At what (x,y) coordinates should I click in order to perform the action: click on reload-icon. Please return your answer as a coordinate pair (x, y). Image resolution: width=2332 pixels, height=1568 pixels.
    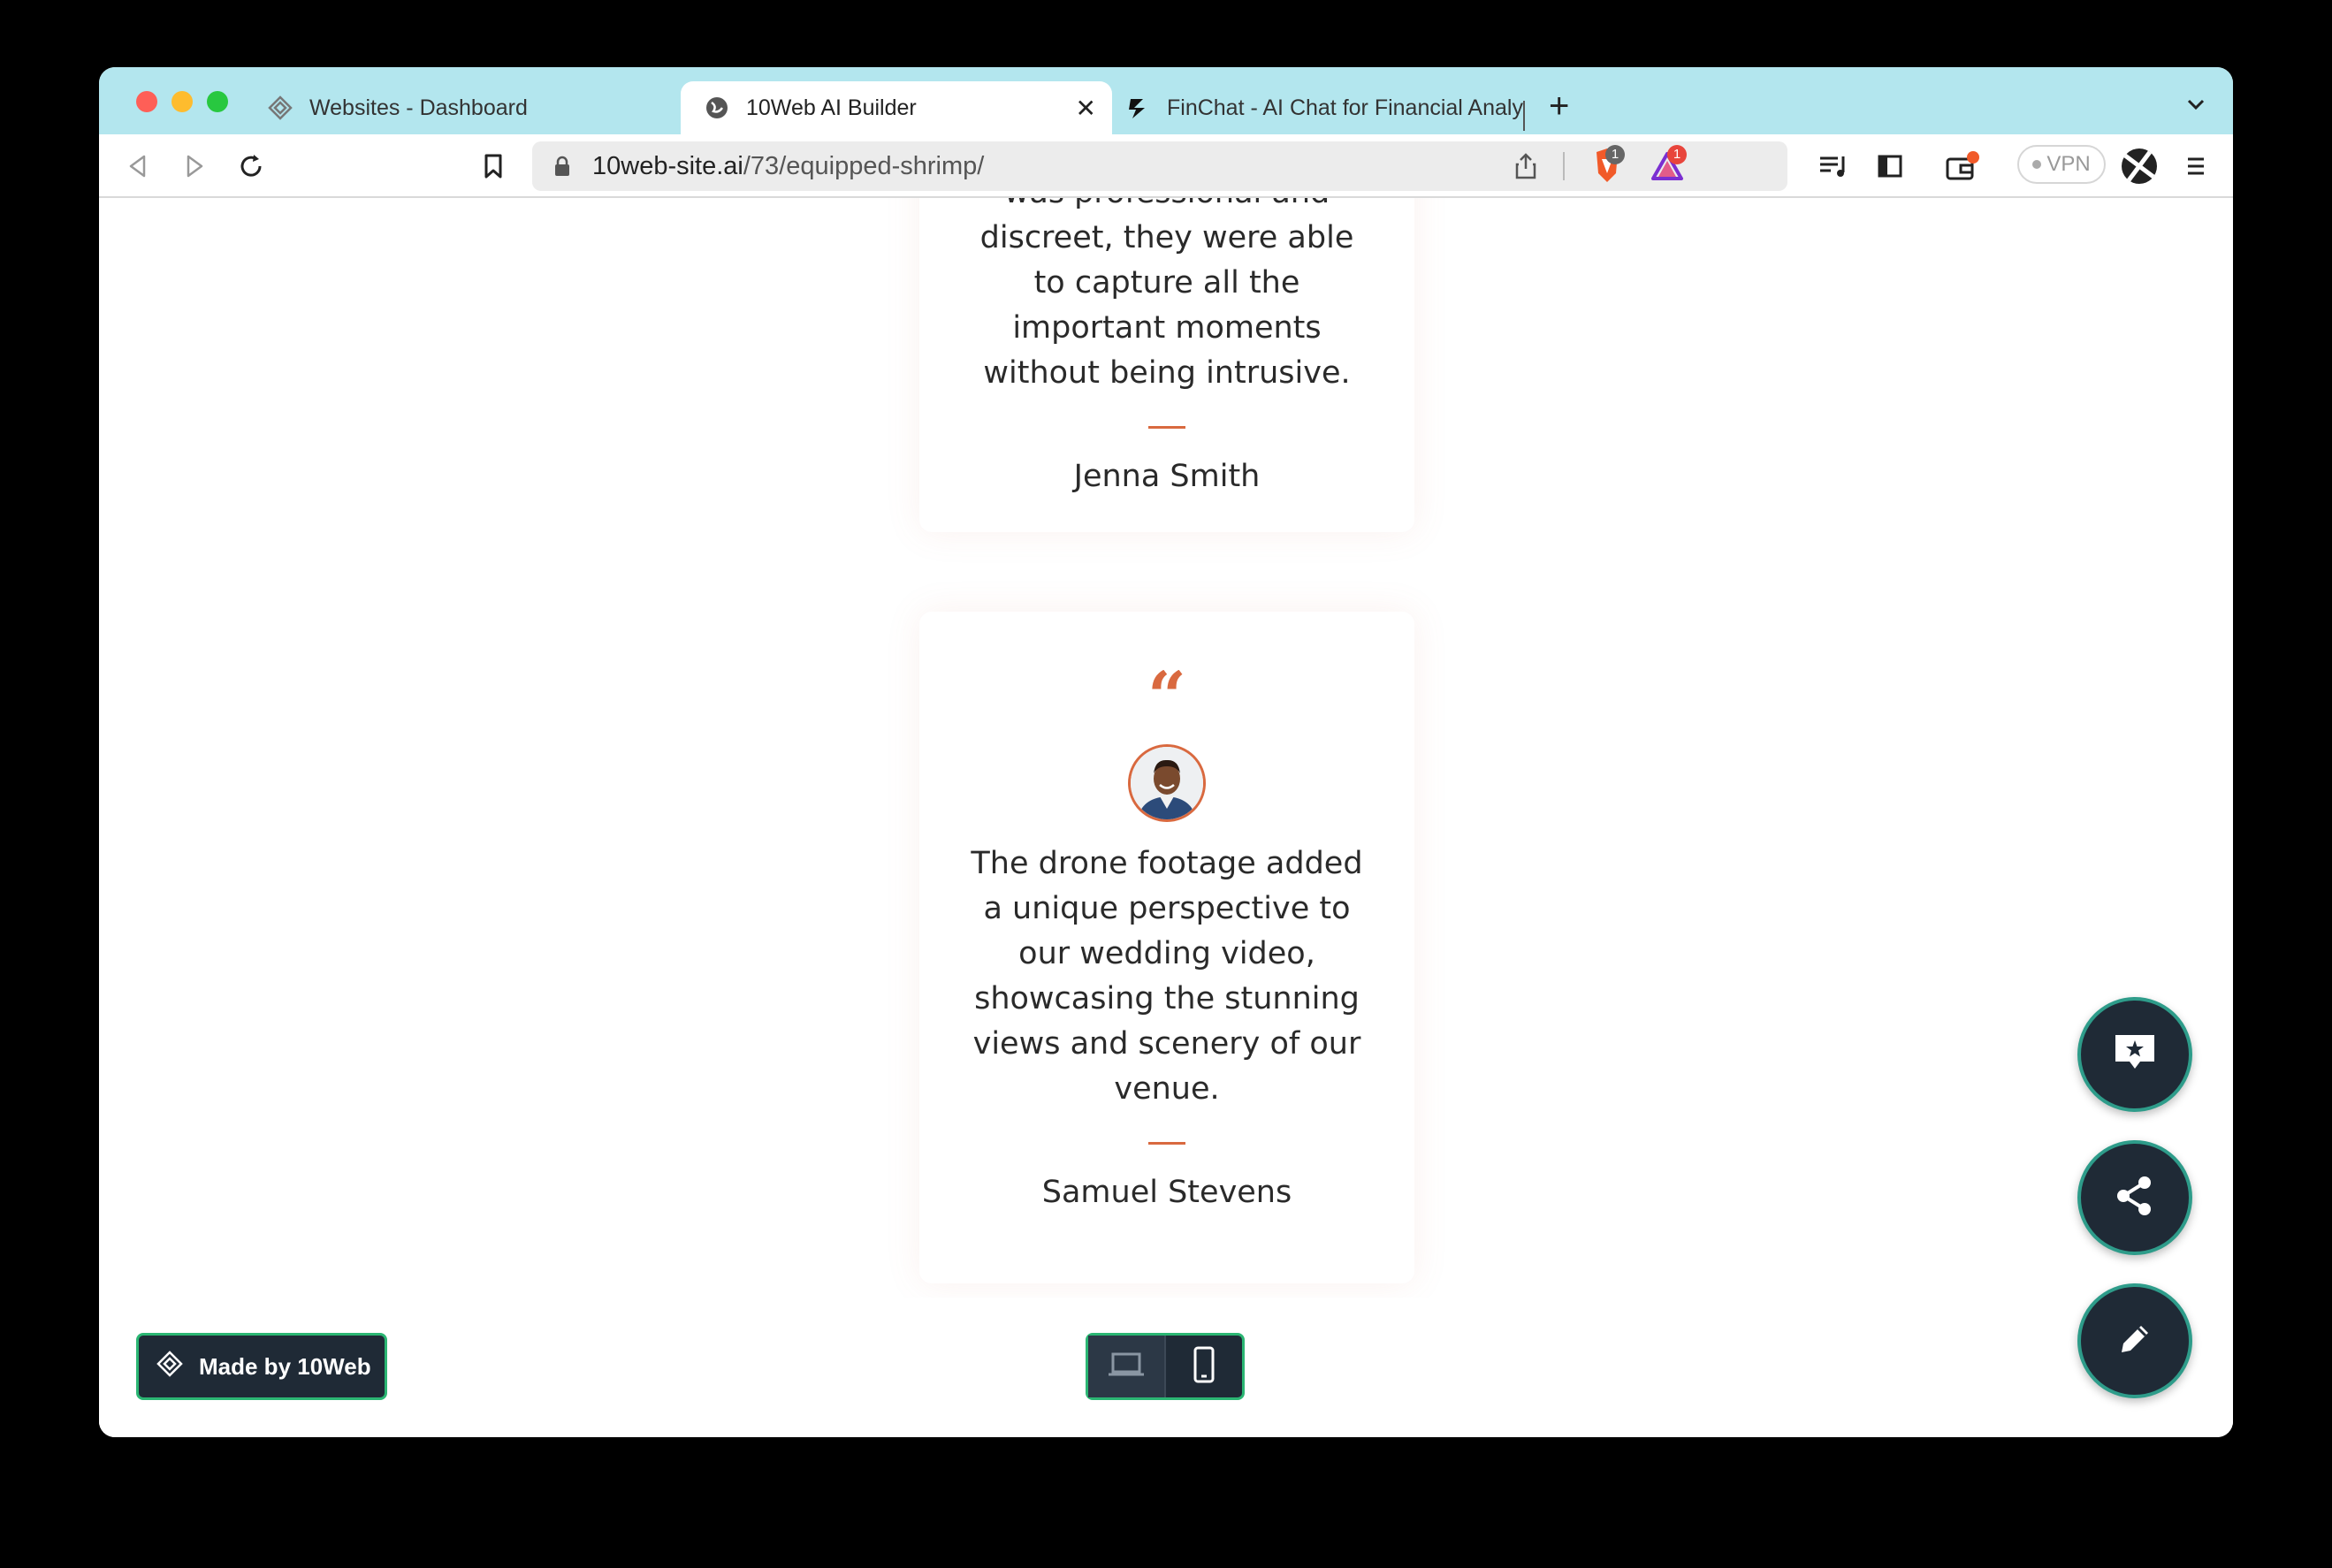
    Looking at the image, I should click on (251, 166).